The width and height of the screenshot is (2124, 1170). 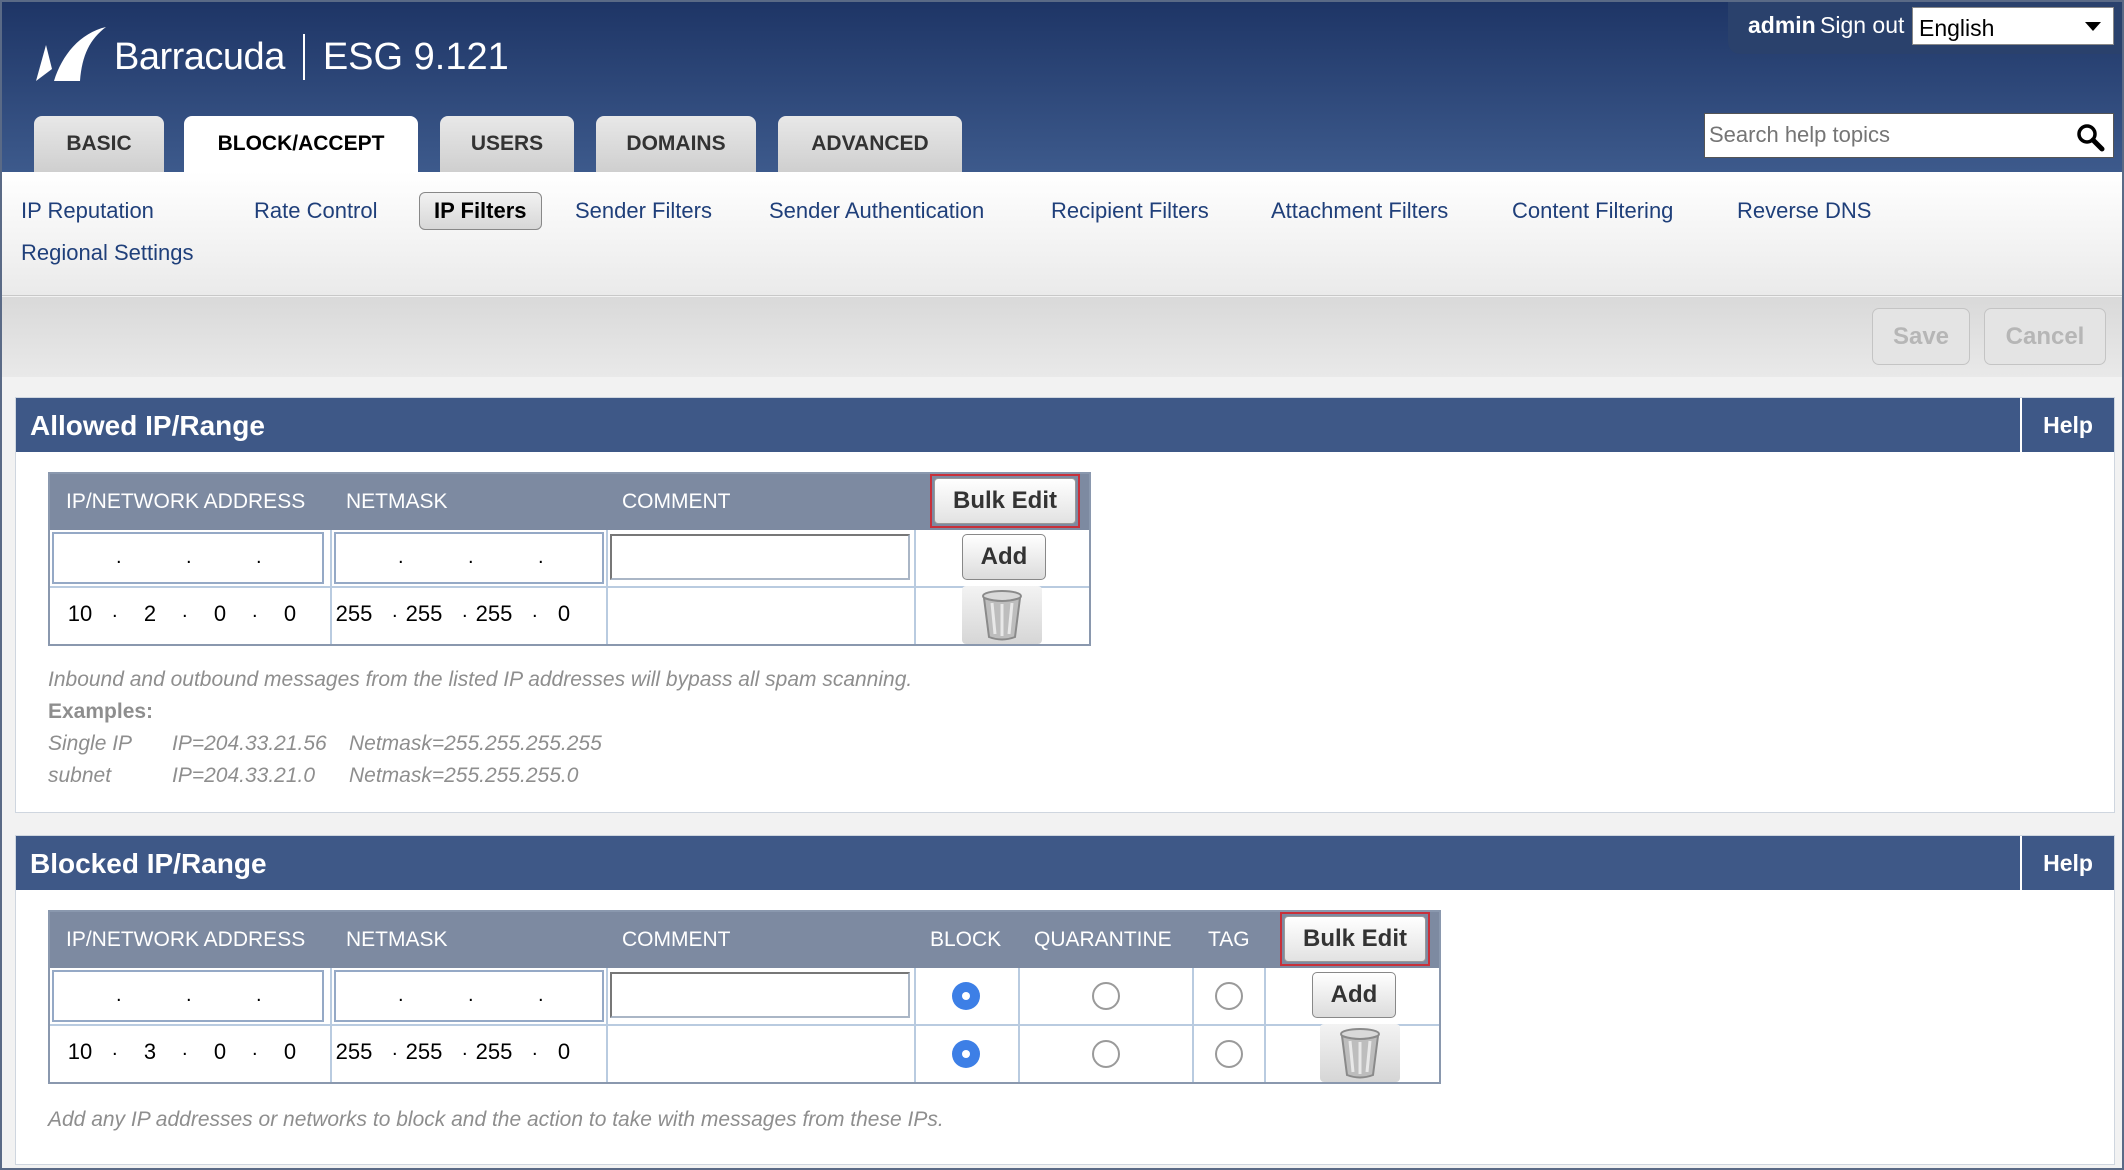 What do you see at coordinates (87, 211) in the screenshot?
I see `subnav-ip-reputation: IP Reputation` at bounding box center [87, 211].